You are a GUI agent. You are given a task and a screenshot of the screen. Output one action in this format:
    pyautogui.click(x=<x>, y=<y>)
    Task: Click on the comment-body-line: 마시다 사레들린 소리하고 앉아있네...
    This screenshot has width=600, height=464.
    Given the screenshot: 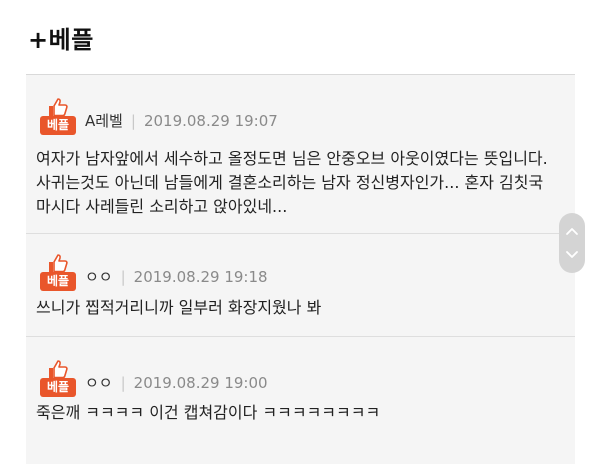 What is the action you would take?
    pyautogui.click(x=162, y=206)
    